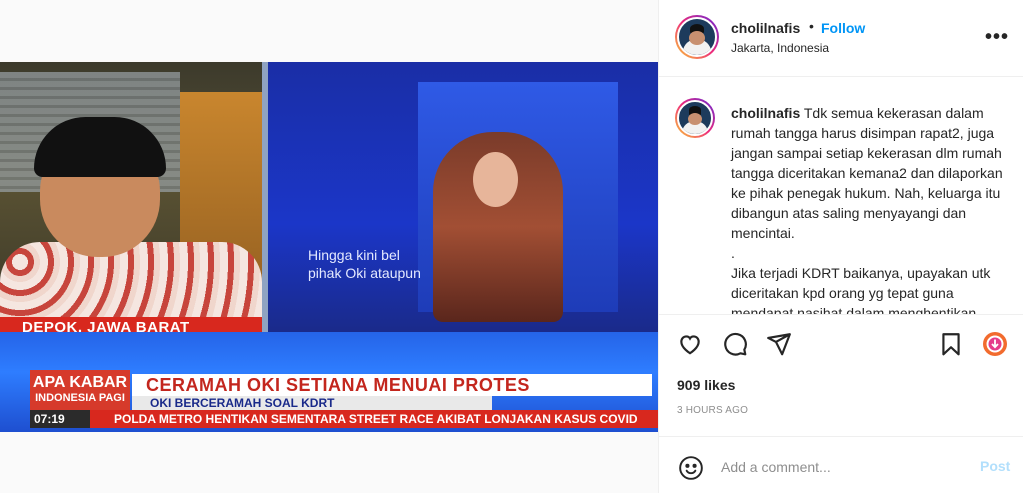  Describe the element at coordinates (995, 344) in the screenshot. I see `download-icon` at that location.